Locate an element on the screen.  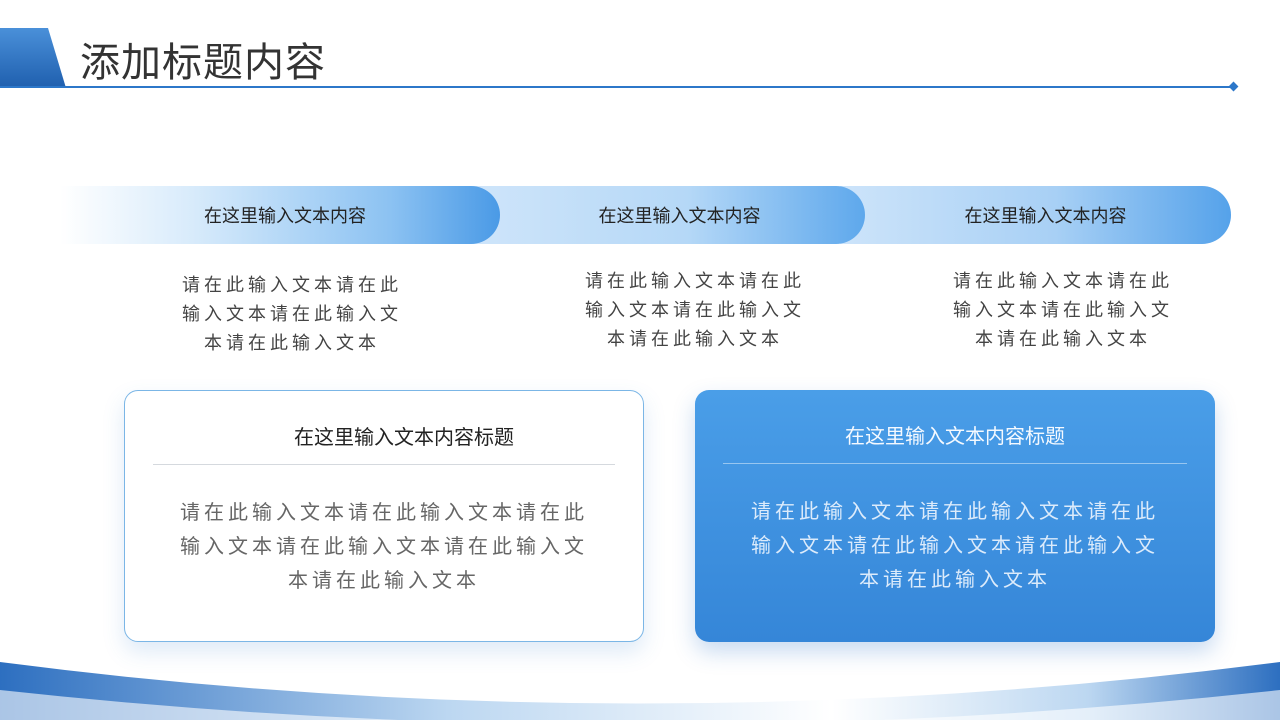
banner-3: 在这里输入文本内容 is located at coordinates (1035, 215).